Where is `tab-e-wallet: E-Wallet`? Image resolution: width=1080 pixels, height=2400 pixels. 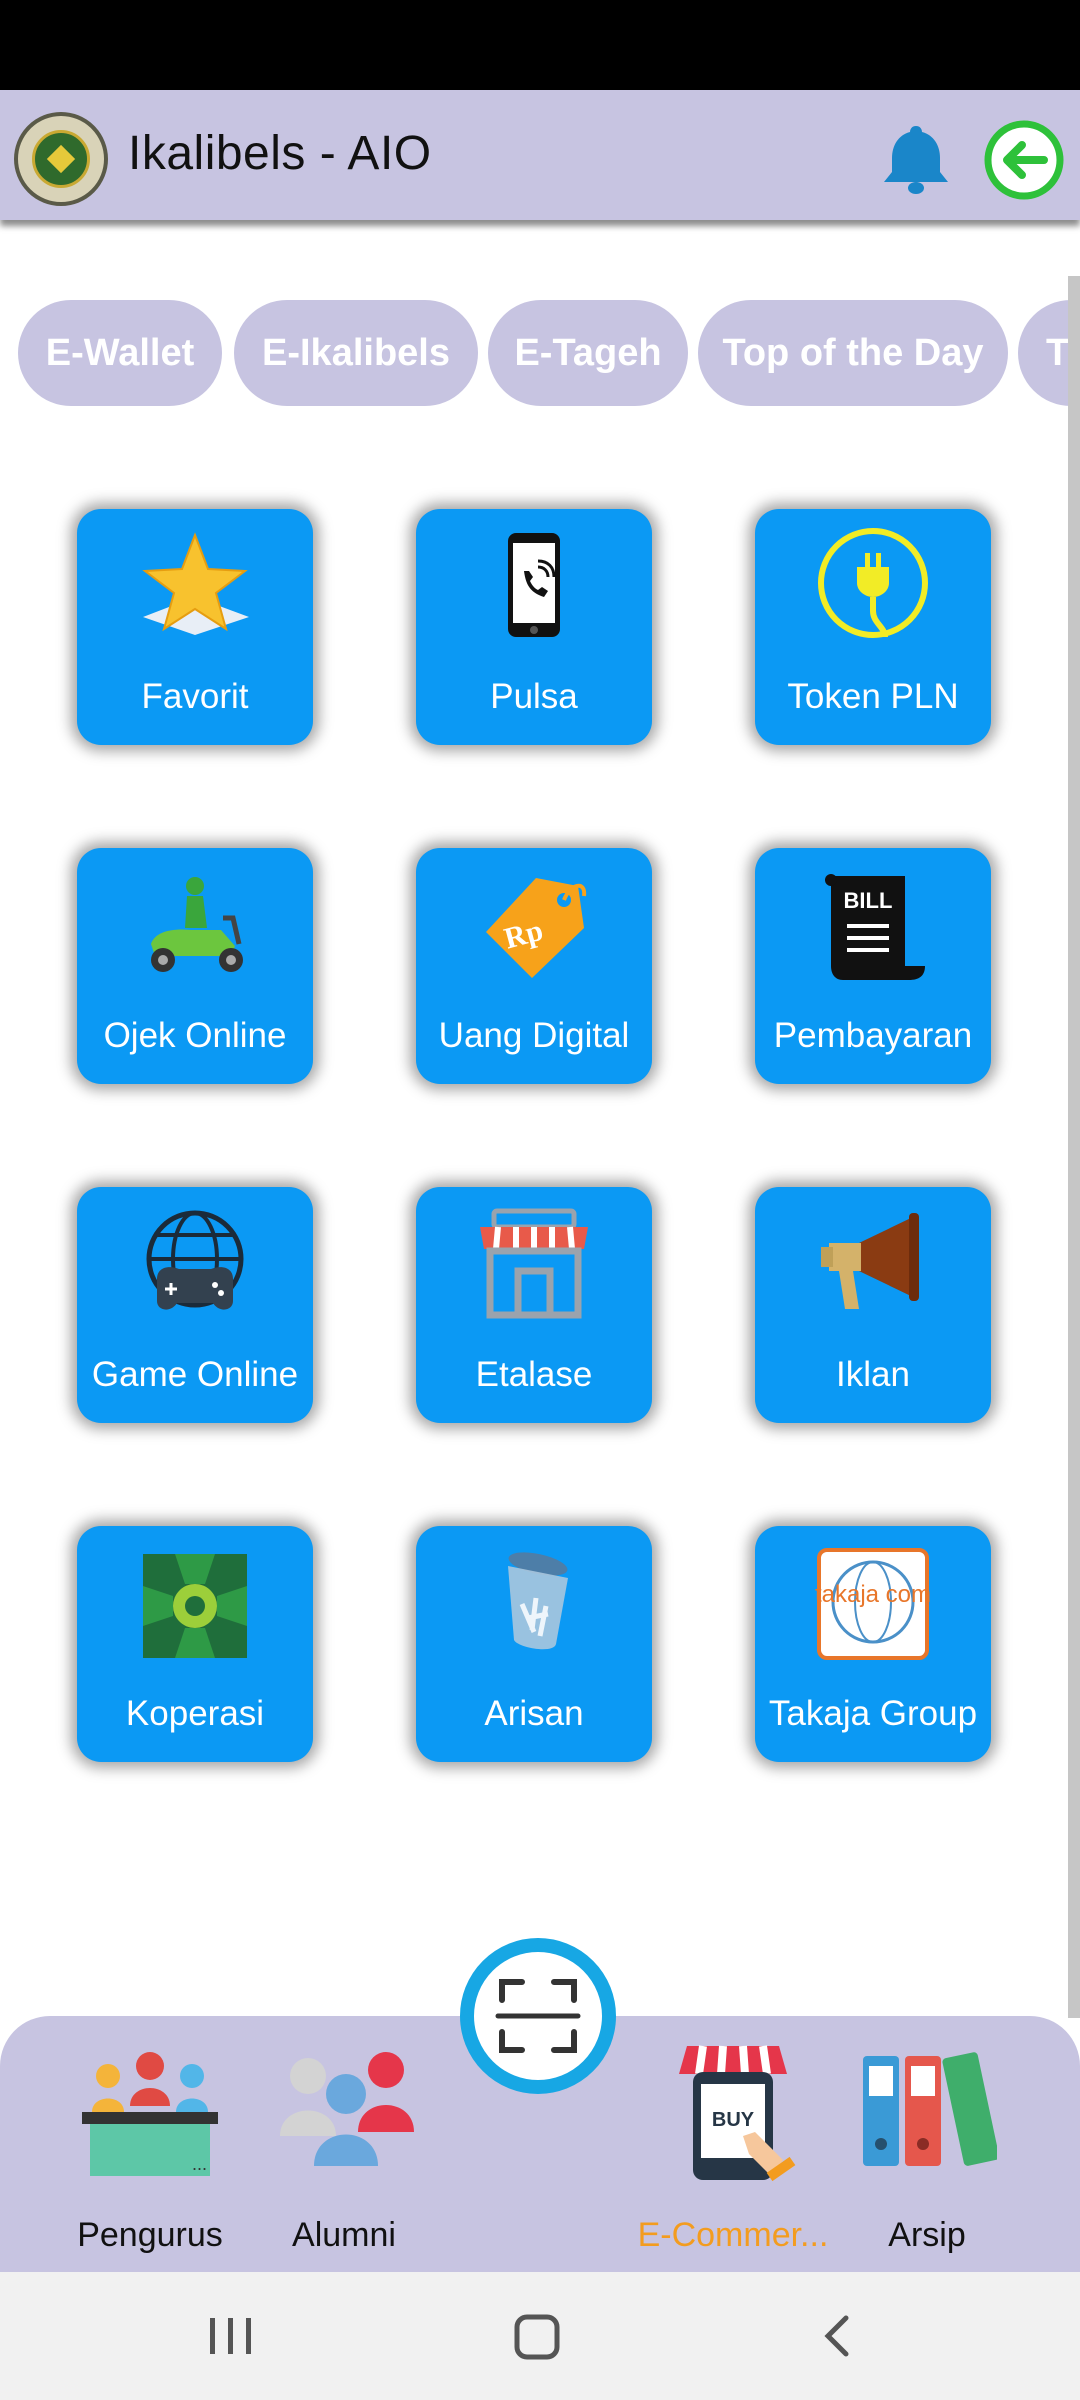
tab-e-wallet: E-Wallet is located at coordinates (120, 353).